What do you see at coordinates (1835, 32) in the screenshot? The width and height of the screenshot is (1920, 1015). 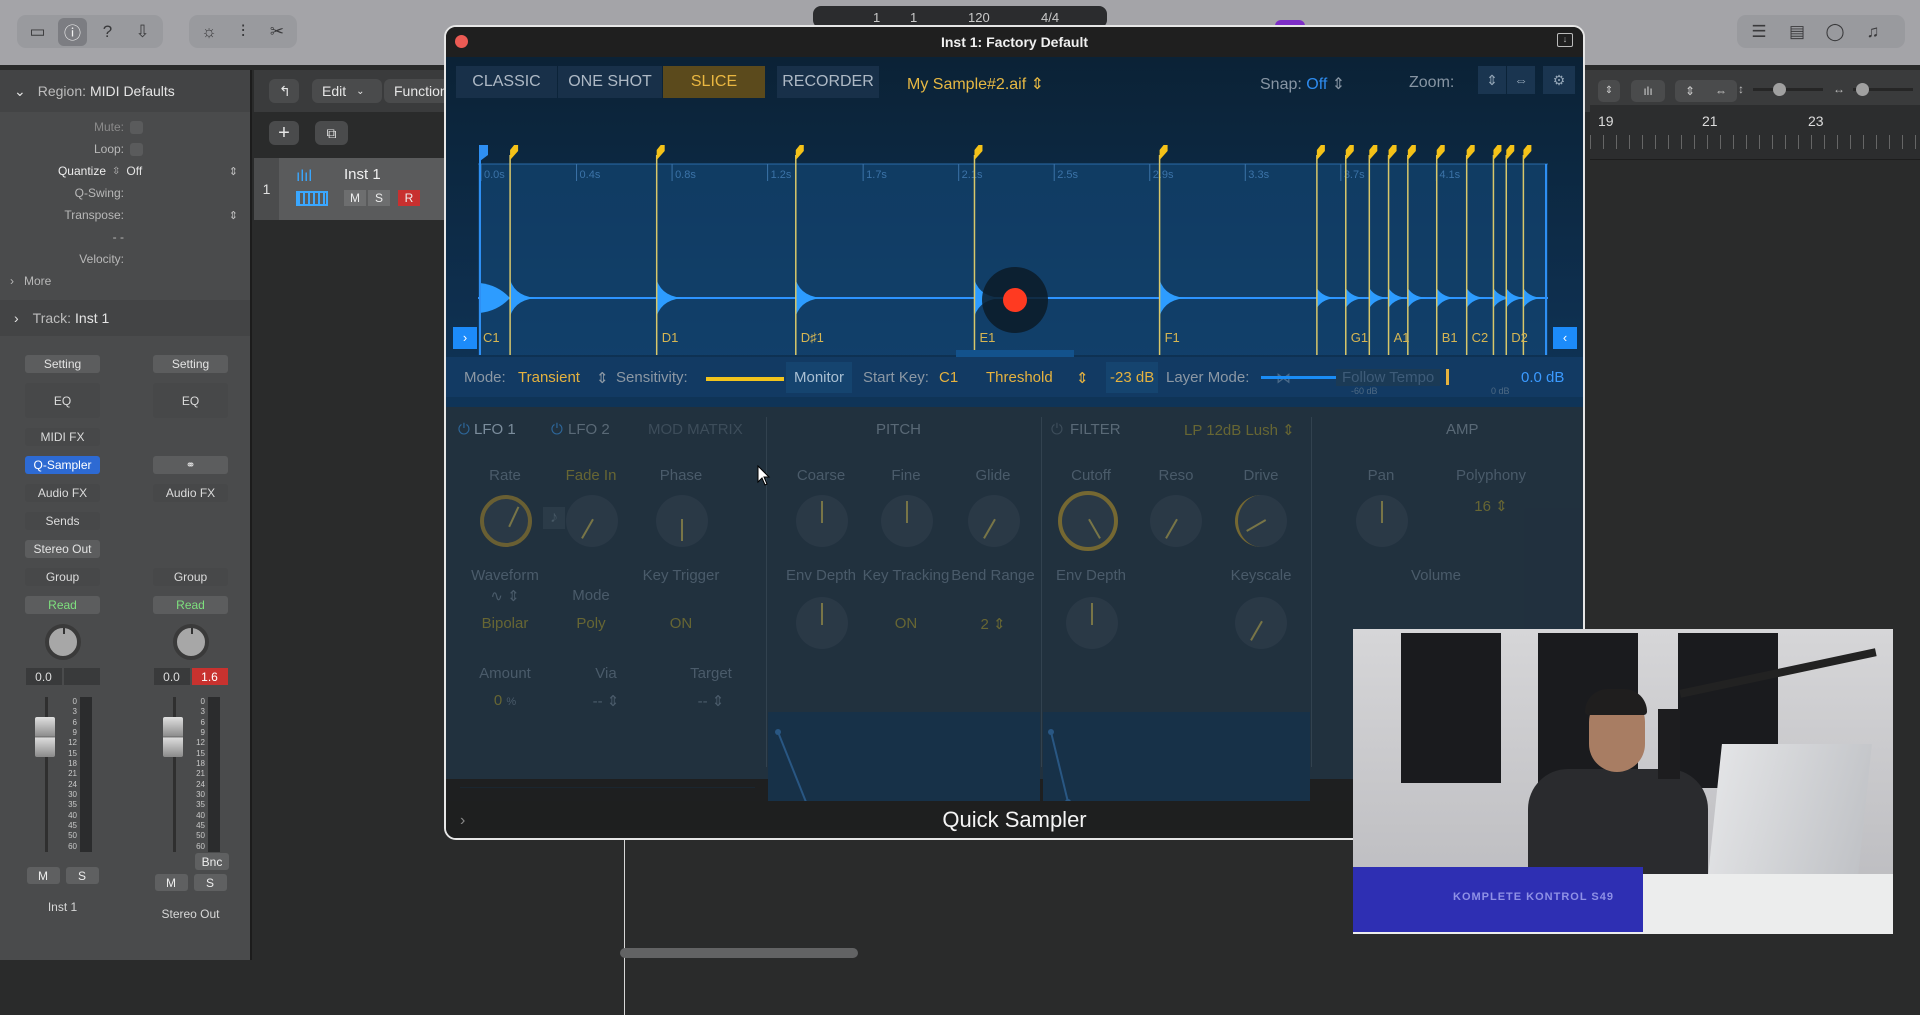 I see `loop-browser-icon: ◯` at bounding box center [1835, 32].